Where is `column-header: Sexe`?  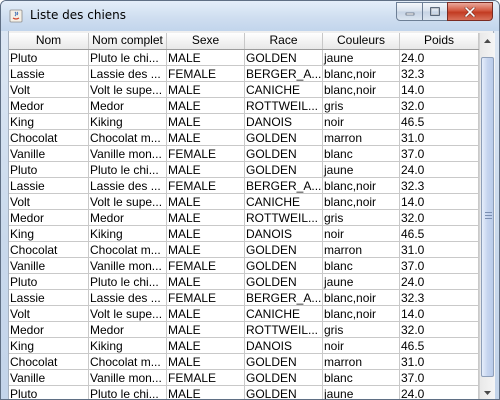 column-header: Sexe is located at coordinates (206, 41).